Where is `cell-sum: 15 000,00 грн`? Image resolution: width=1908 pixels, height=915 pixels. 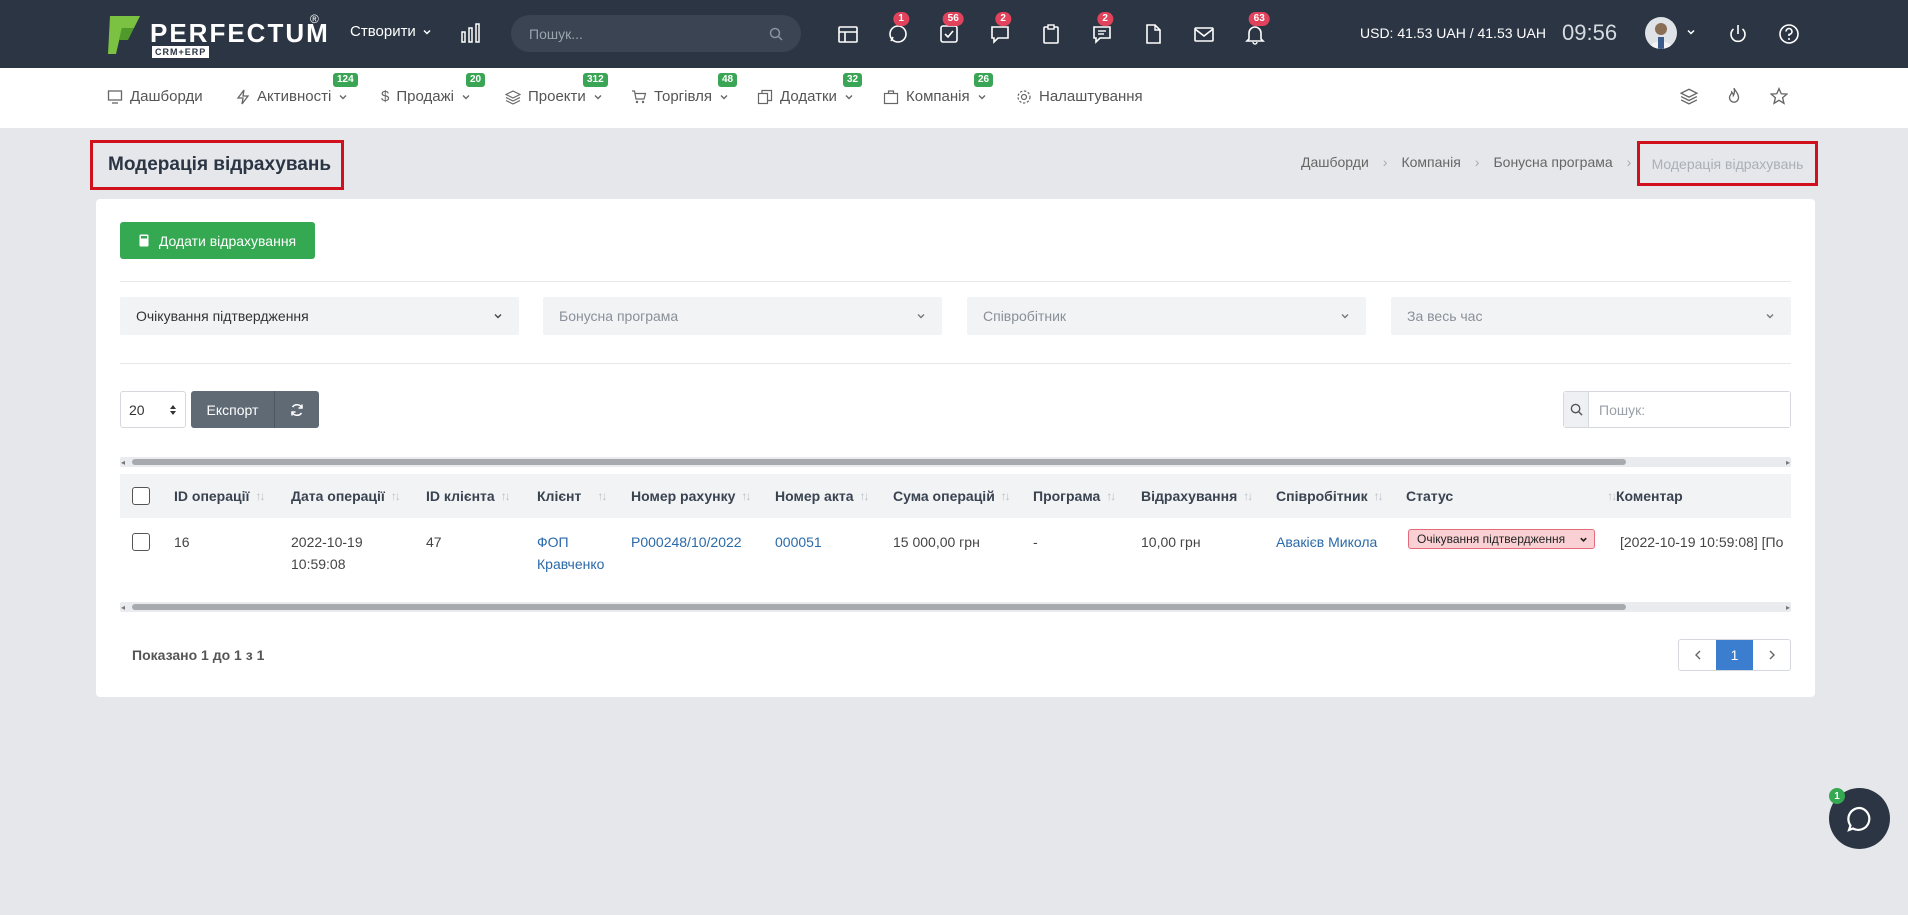 cell-sum: 15 000,00 грн is located at coordinates (936, 542).